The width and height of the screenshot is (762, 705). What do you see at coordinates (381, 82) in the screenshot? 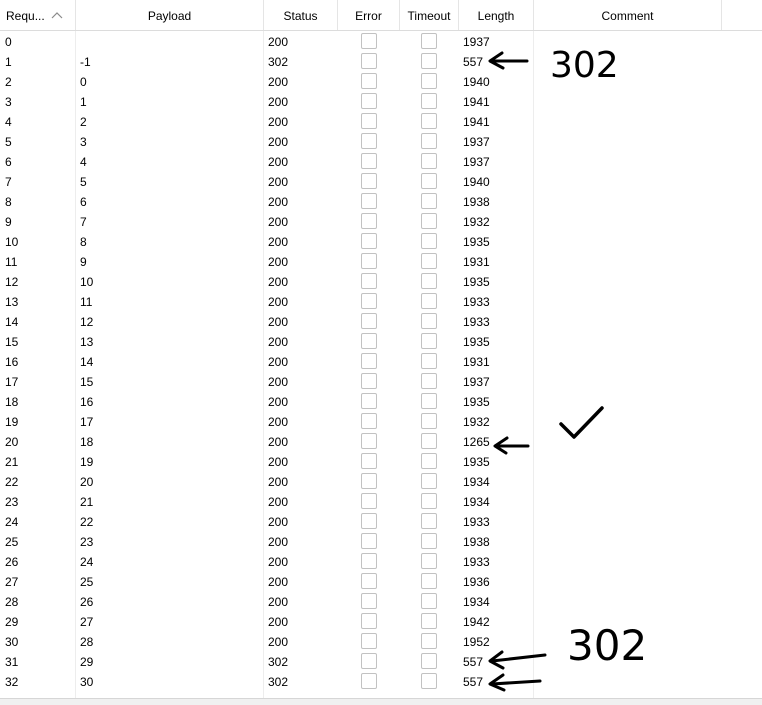
I see `table-row: 2 0 200 1940` at bounding box center [381, 82].